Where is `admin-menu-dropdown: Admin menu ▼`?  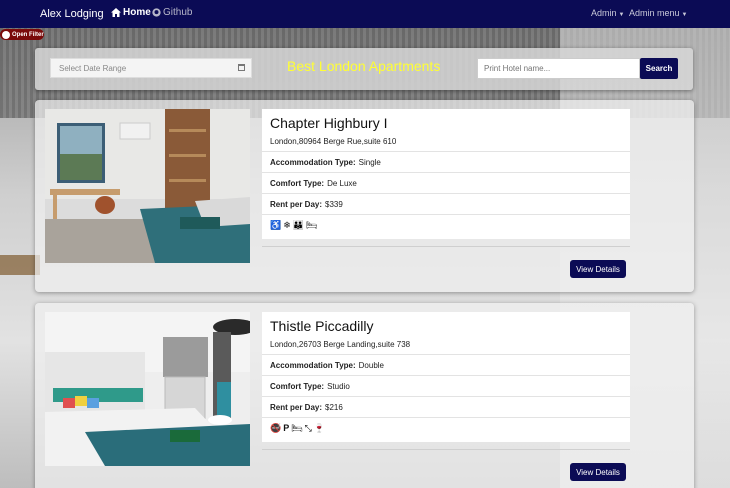 admin-menu-dropdown: Admin menu ▼ is located at coordinates (658, 13).